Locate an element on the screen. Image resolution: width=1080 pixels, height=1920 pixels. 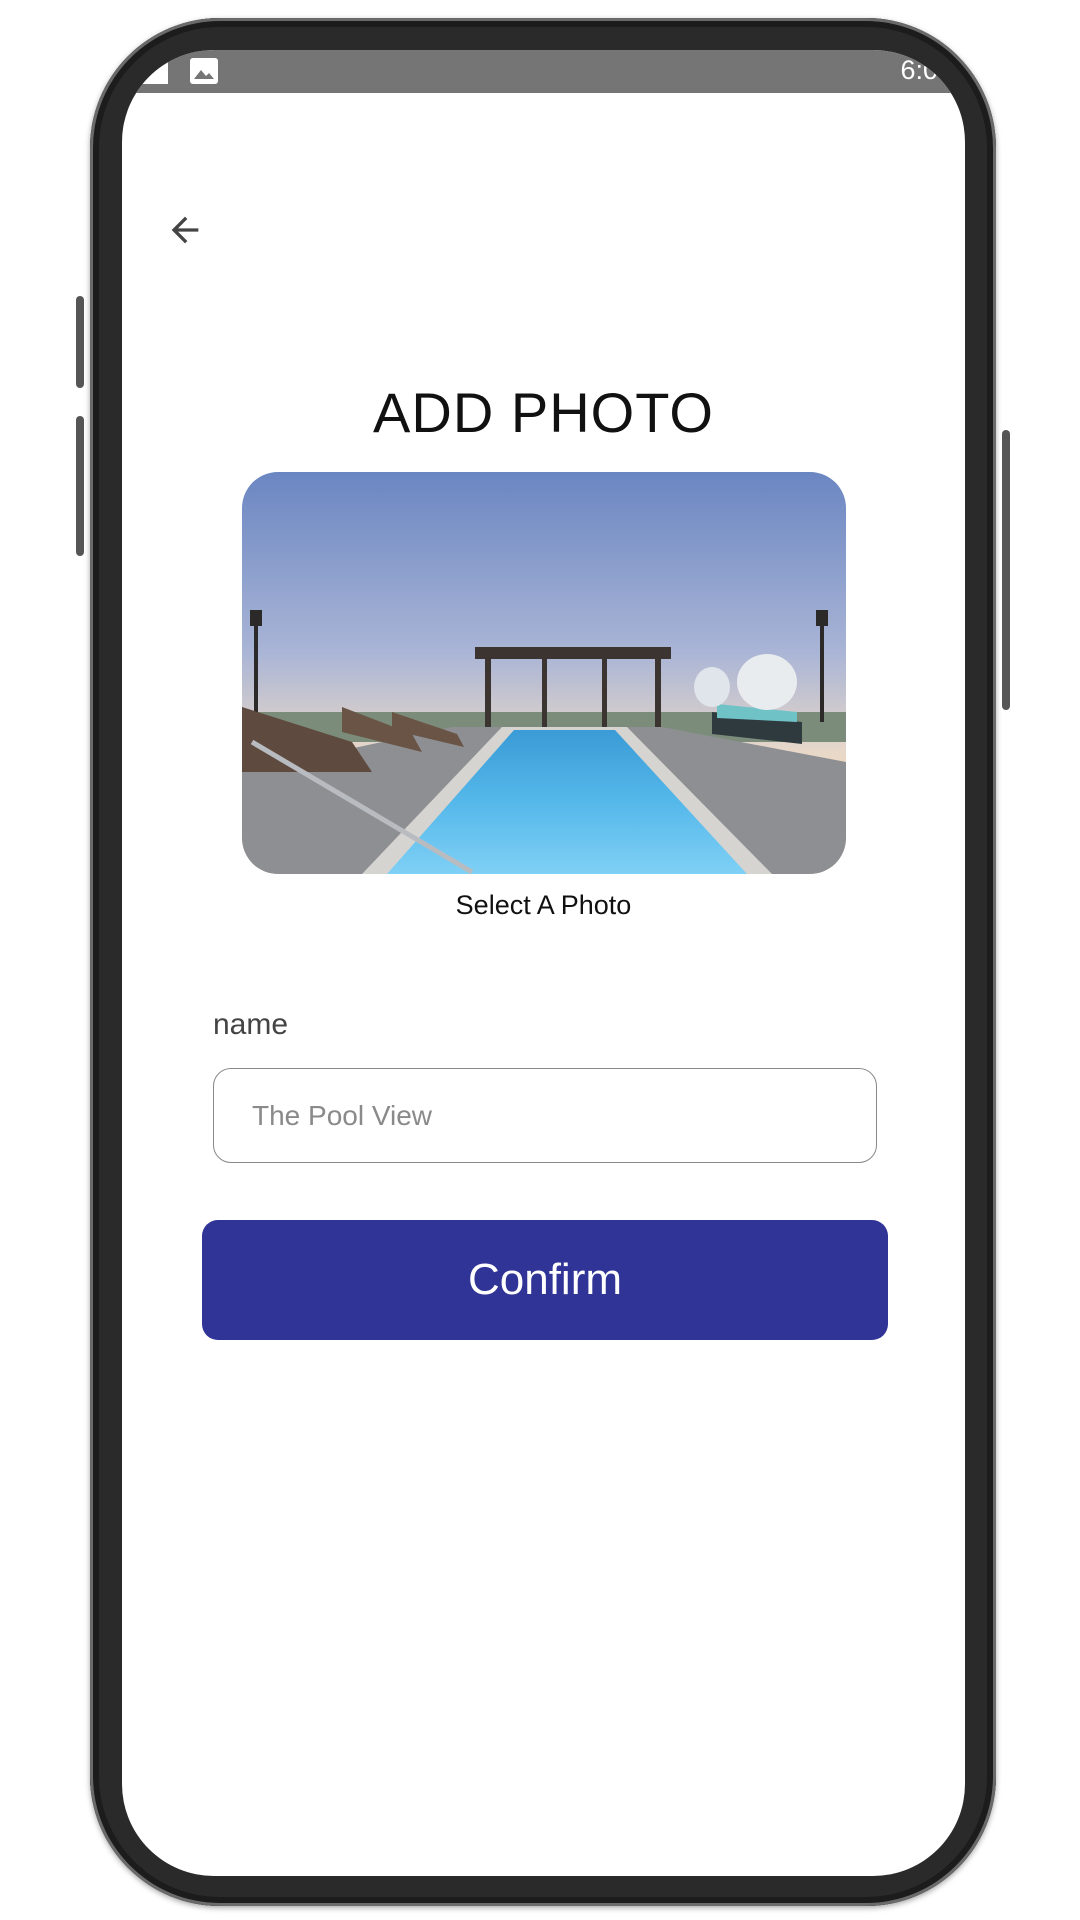
image-icon is located at coordinates (204, 73).